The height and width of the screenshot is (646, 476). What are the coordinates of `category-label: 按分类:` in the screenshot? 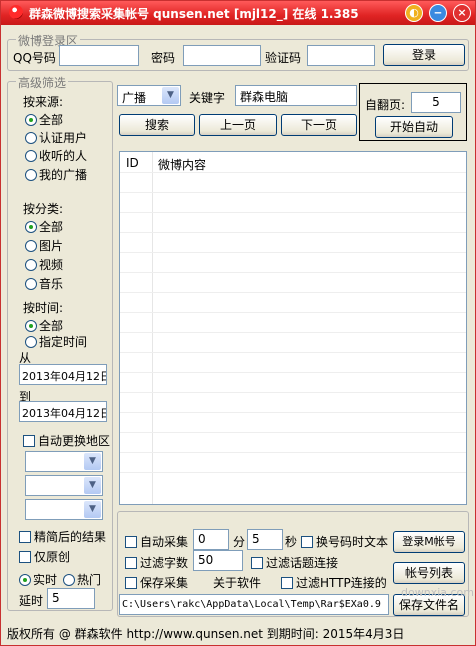 It's located at (43, 209).